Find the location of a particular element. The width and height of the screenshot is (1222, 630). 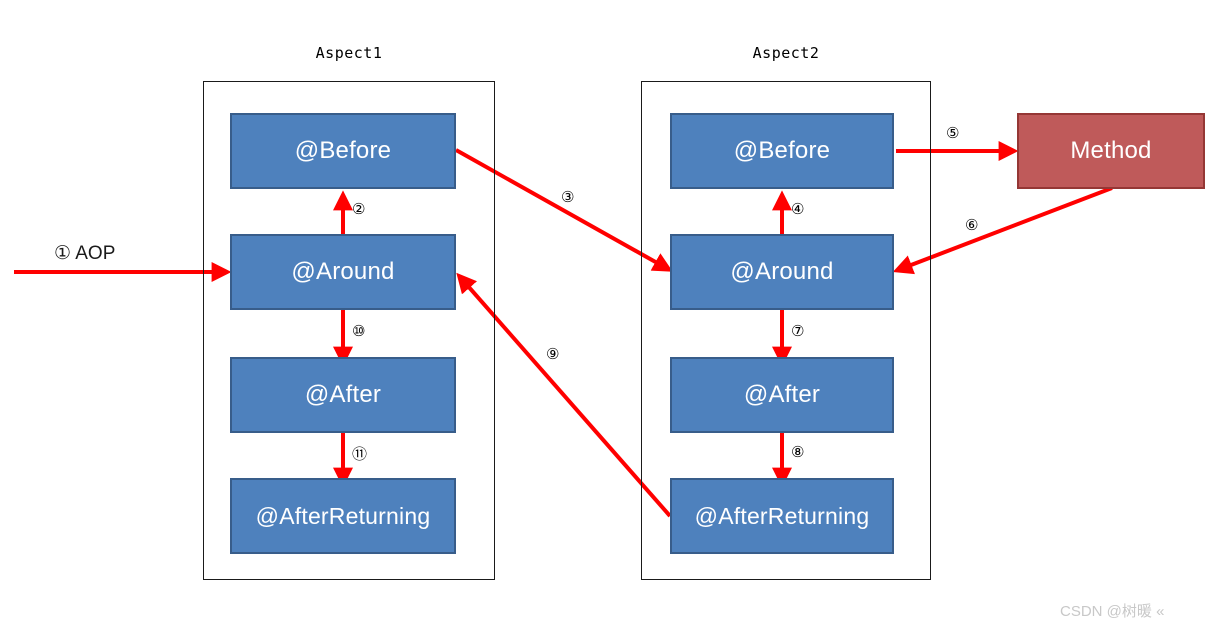

aspect2-title: Aspect2 is located at coordinates (786, 53).